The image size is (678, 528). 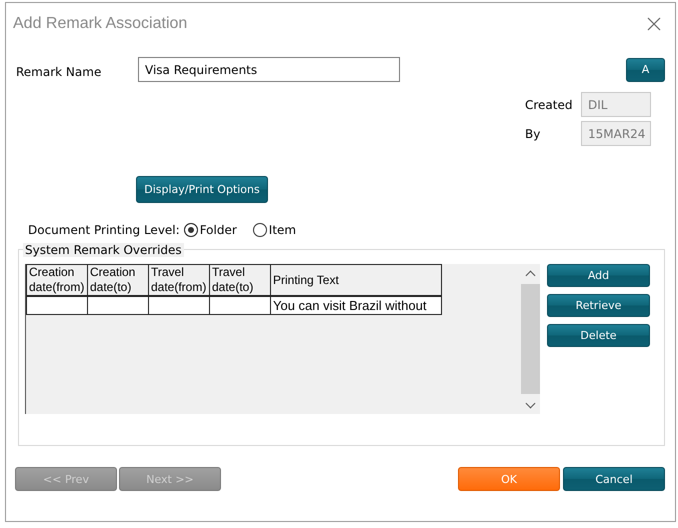 What do you see at coordinates (654, 24) in the screenshot?
I see `close-icon` at bounding box center [654, 24].